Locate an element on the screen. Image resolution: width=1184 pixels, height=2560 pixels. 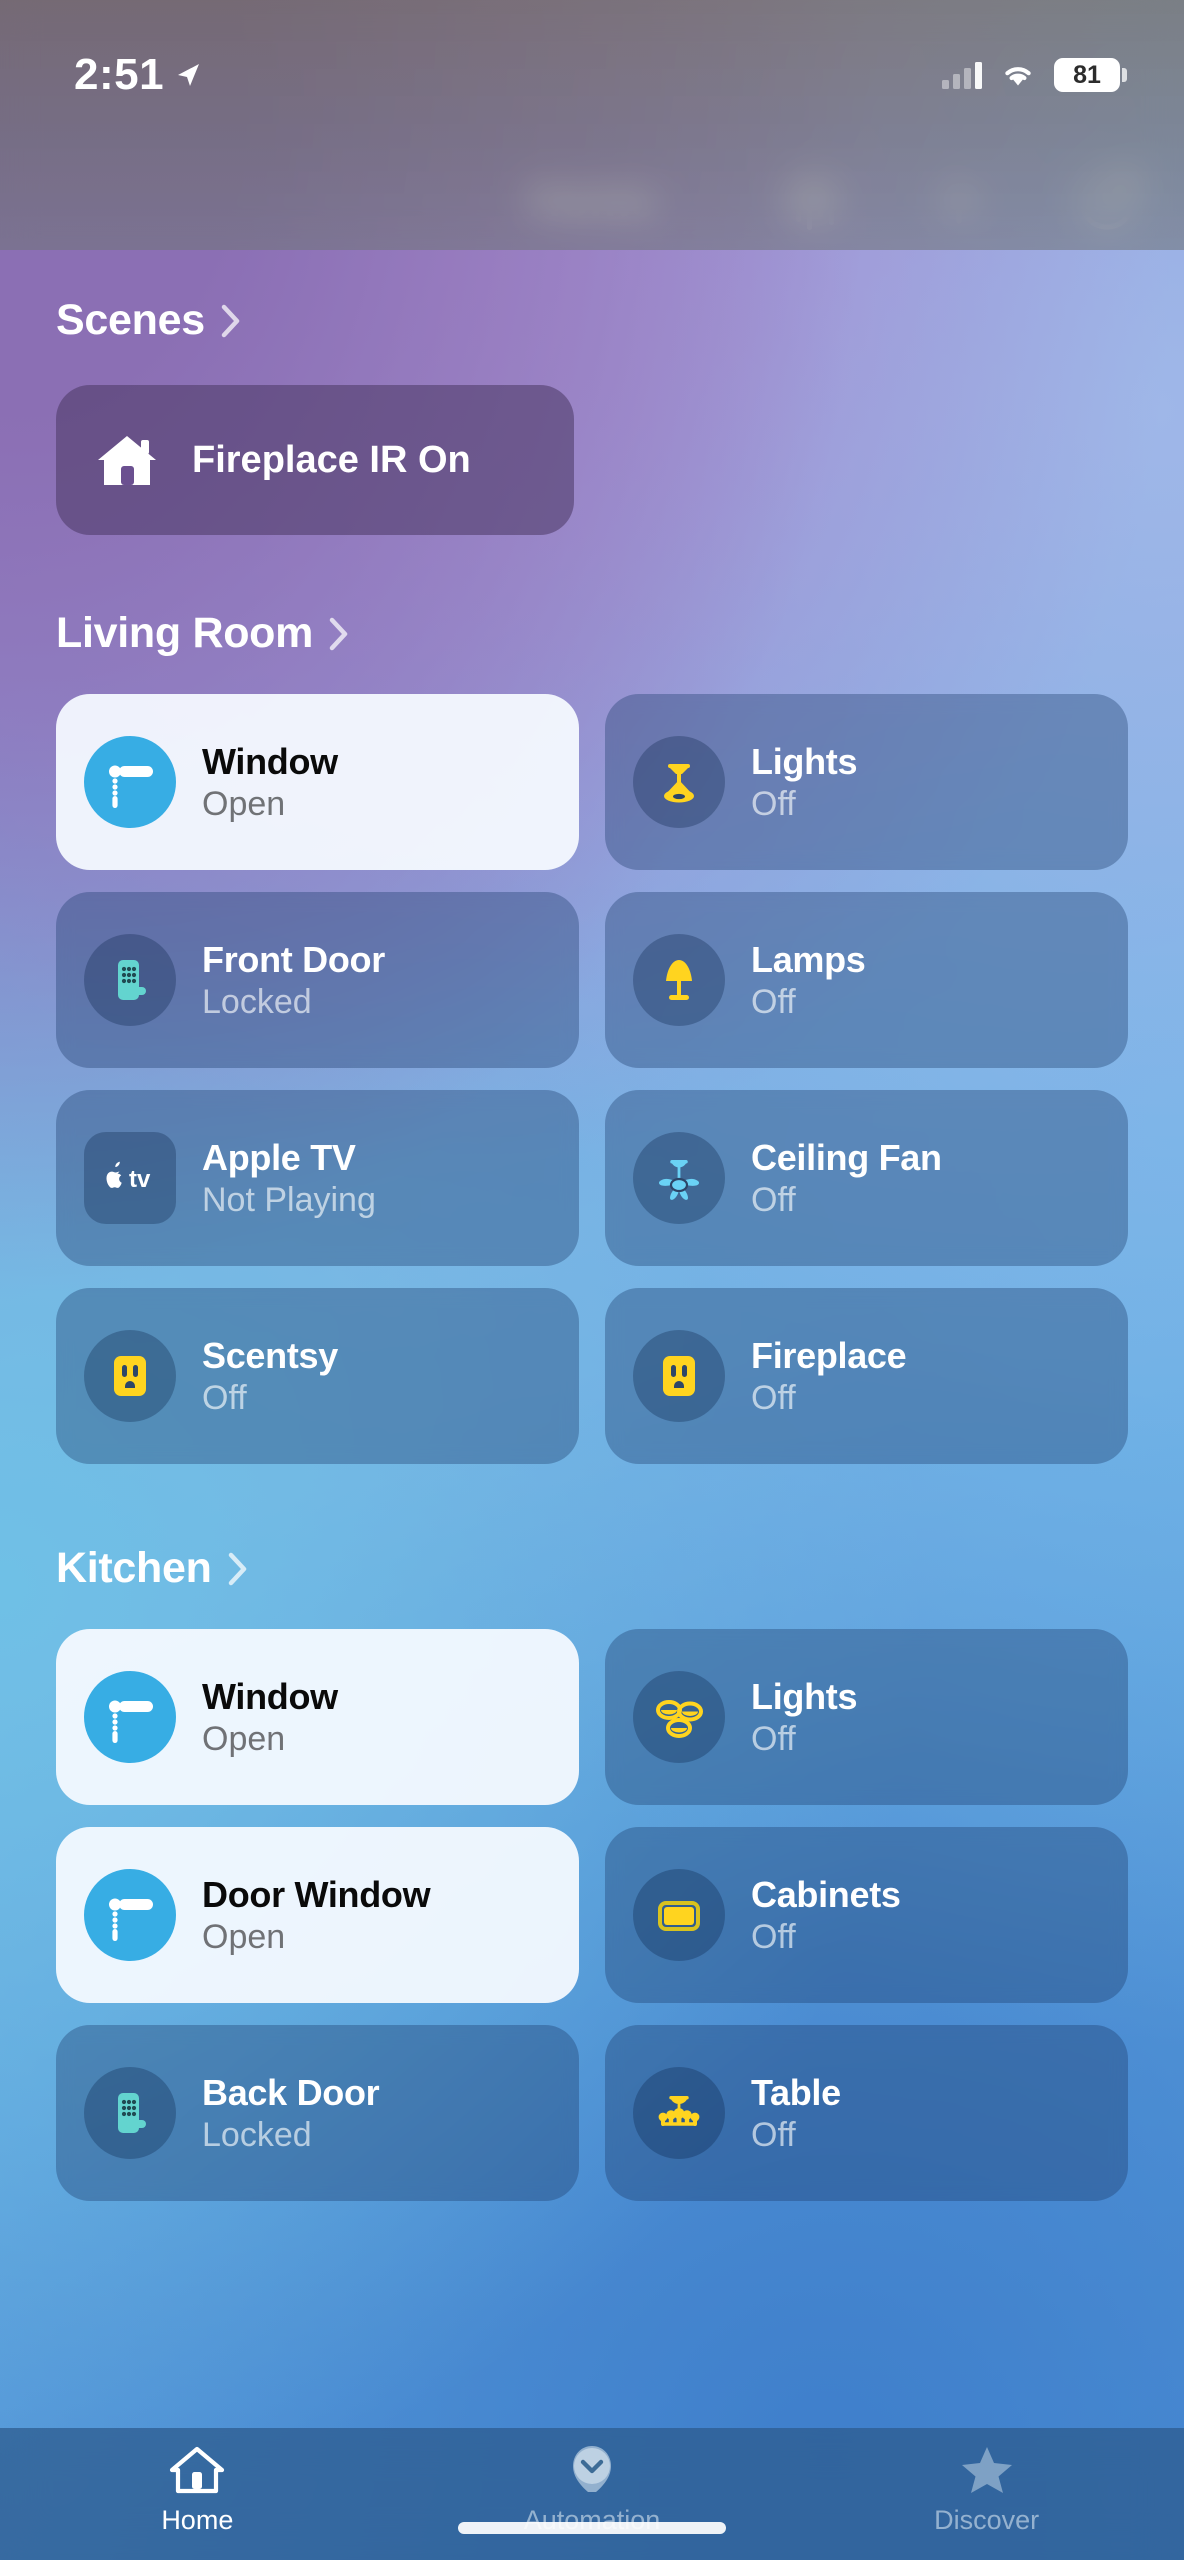
battery-indicator: 81 is located at coordinates (1090, 75).